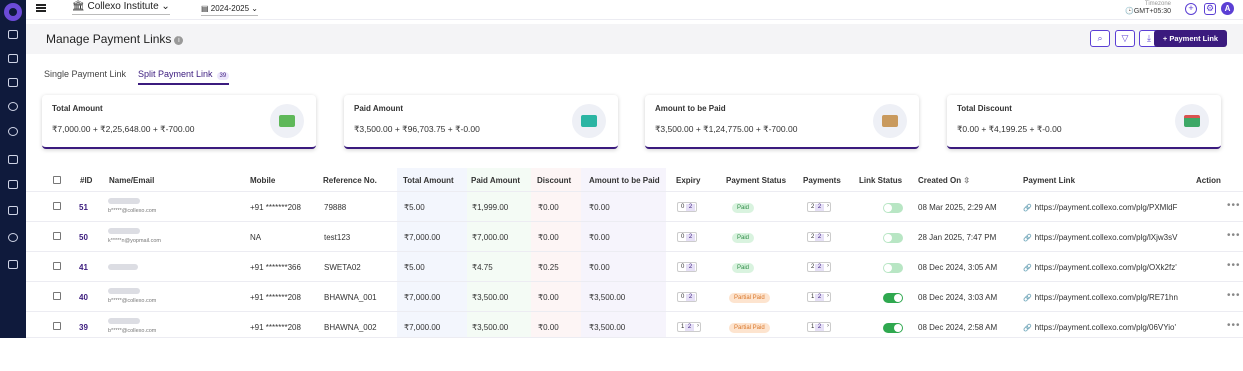  What do you see at coordinates (263, 180) in the screenshot?
I see `col-mobile: Mobile` at bounding box center [263, 180].